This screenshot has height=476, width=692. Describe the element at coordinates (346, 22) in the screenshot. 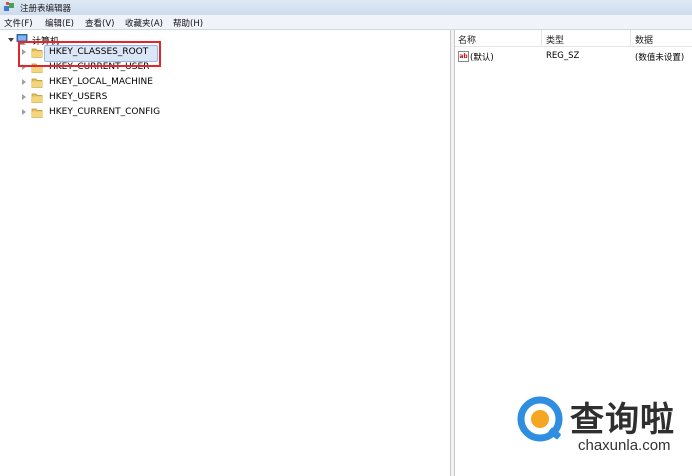

I see `menu-bar: 文件(F) 编辑(E) 查看(V) 收藏夹(A) 帮助(H)` at that location.